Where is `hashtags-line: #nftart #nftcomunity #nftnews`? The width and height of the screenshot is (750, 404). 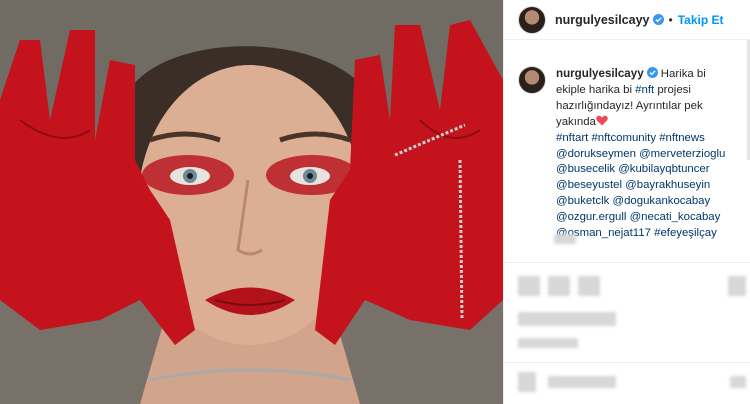
hashtags-line: #nftart #nftcomunity #nftnews is located at coordinates (647, 139).